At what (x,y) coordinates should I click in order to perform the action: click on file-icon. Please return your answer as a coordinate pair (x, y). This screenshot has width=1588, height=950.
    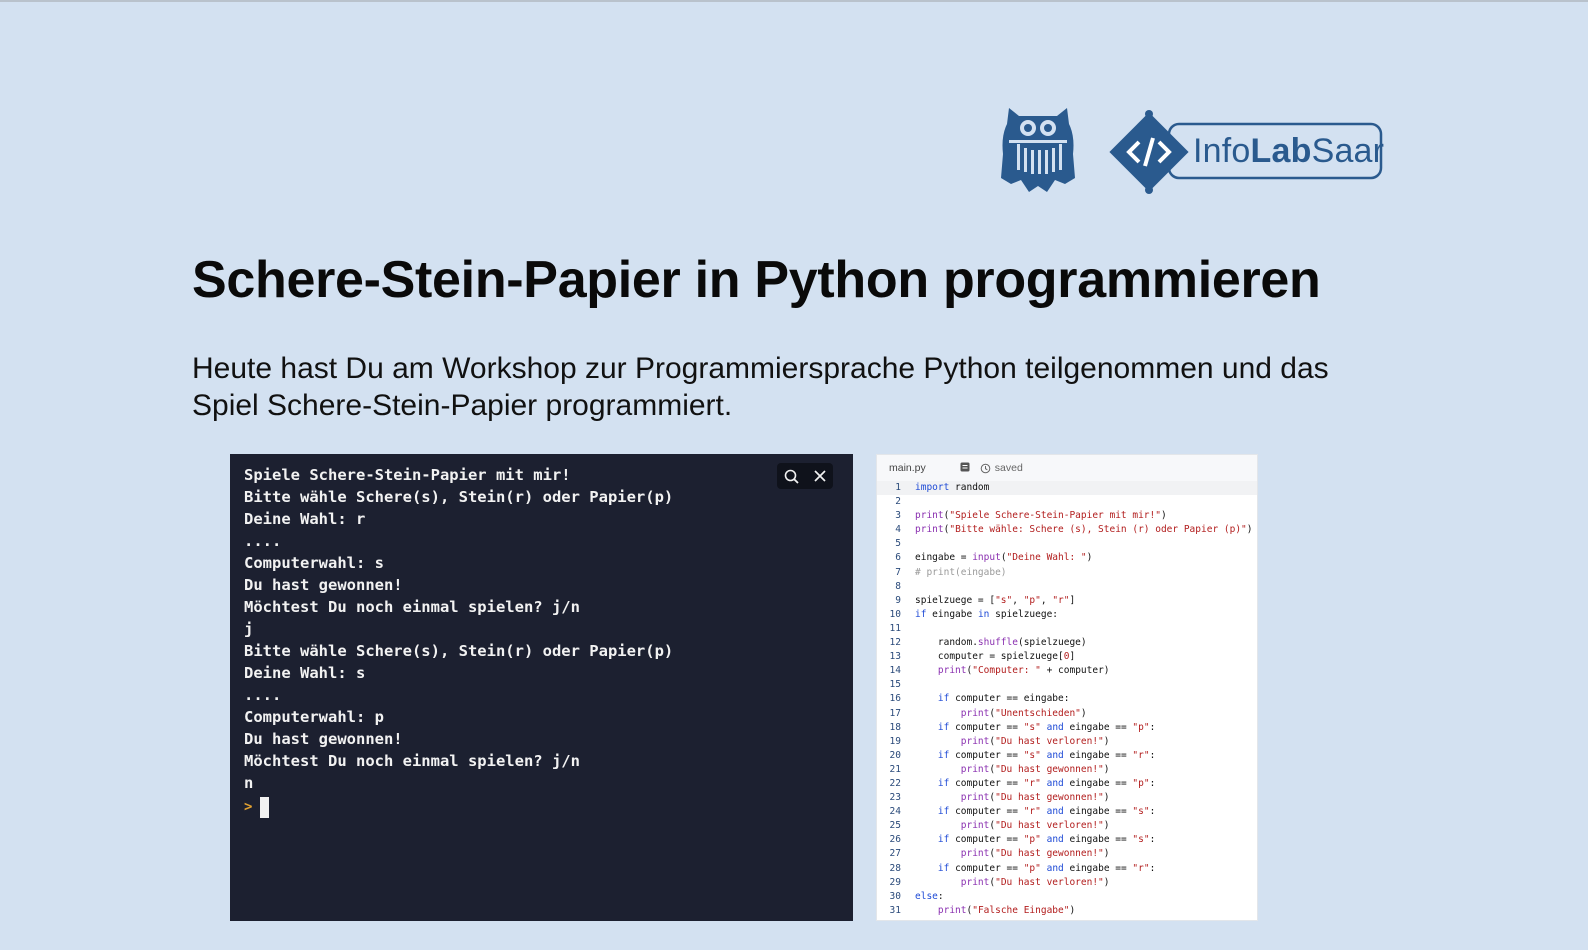
    Looking at the image, I should click on (965, 468).